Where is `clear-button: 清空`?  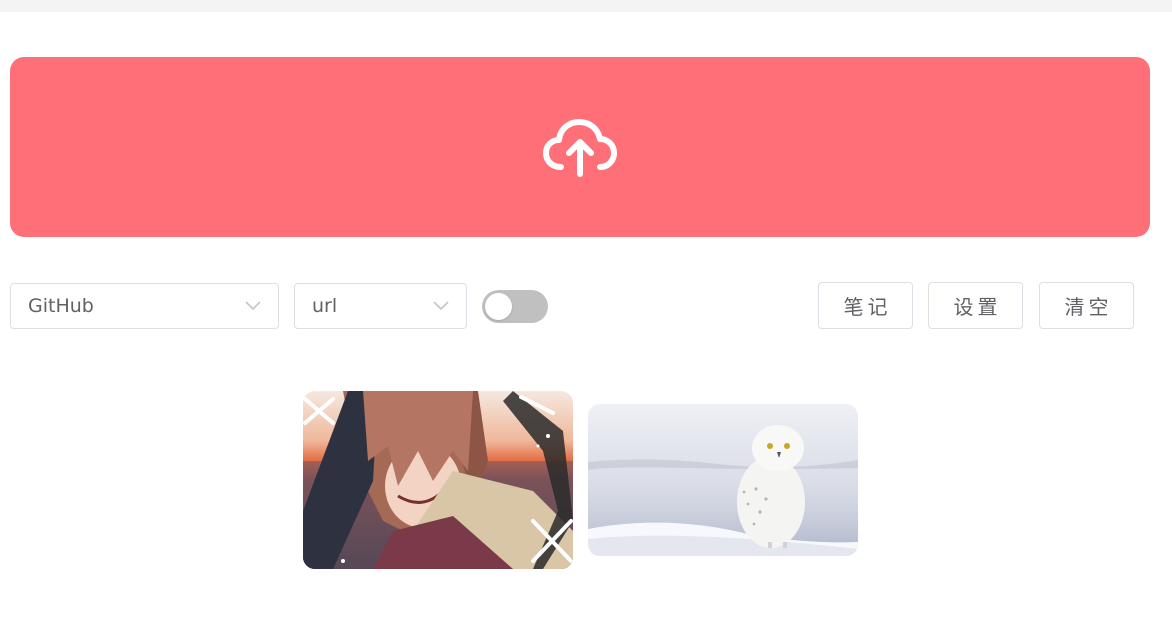 clear-button: 清空 is located at coordinates (1086, 305).